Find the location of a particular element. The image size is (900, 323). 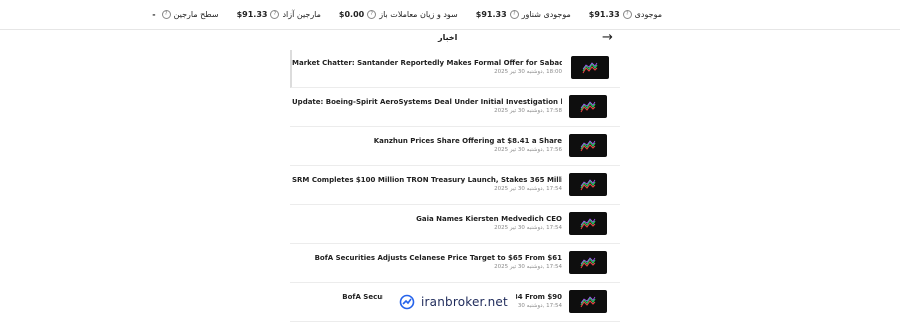

broker-logo-icon is located at coordinates (407, 301).